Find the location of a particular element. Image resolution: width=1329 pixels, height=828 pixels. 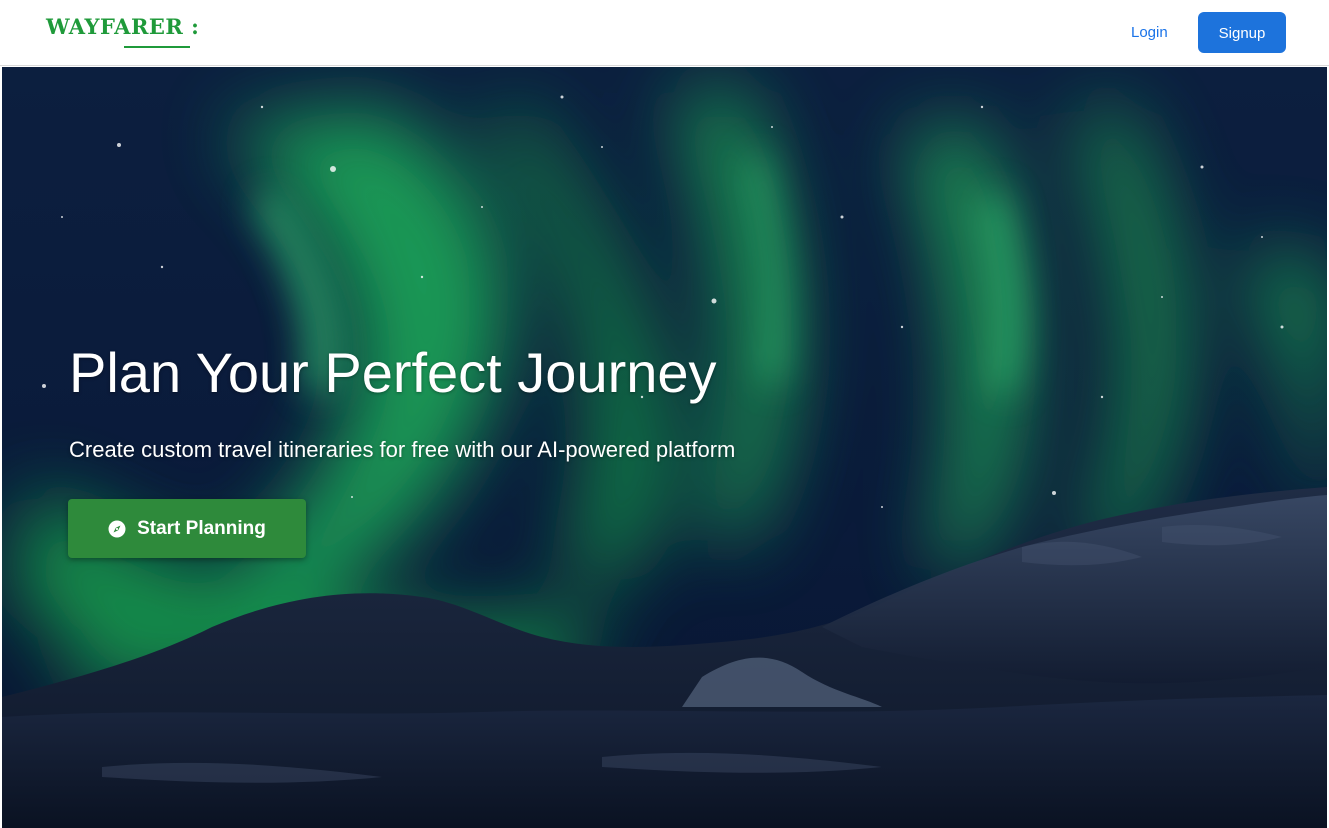

hero-title: Plan Your Perfect Journey is located at coordinates (393, 372).